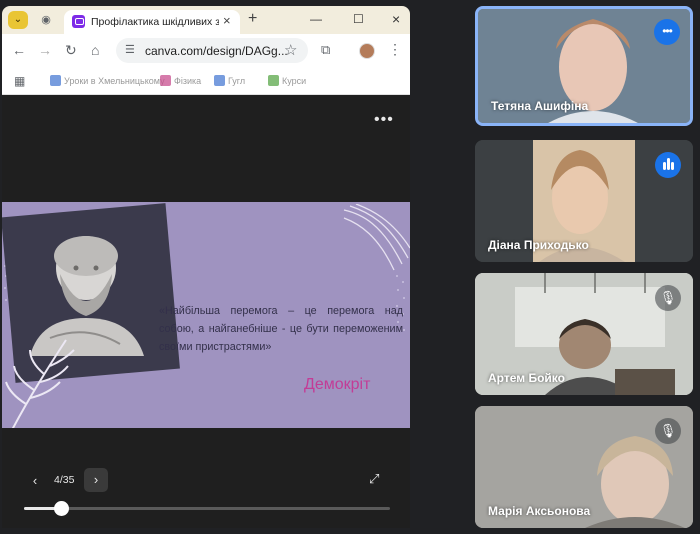 This screenshot has height=534, width=700. Describe the element at coordinates (64, 480) in the screenshot. I see `page-indicator: 4/35` at that location.